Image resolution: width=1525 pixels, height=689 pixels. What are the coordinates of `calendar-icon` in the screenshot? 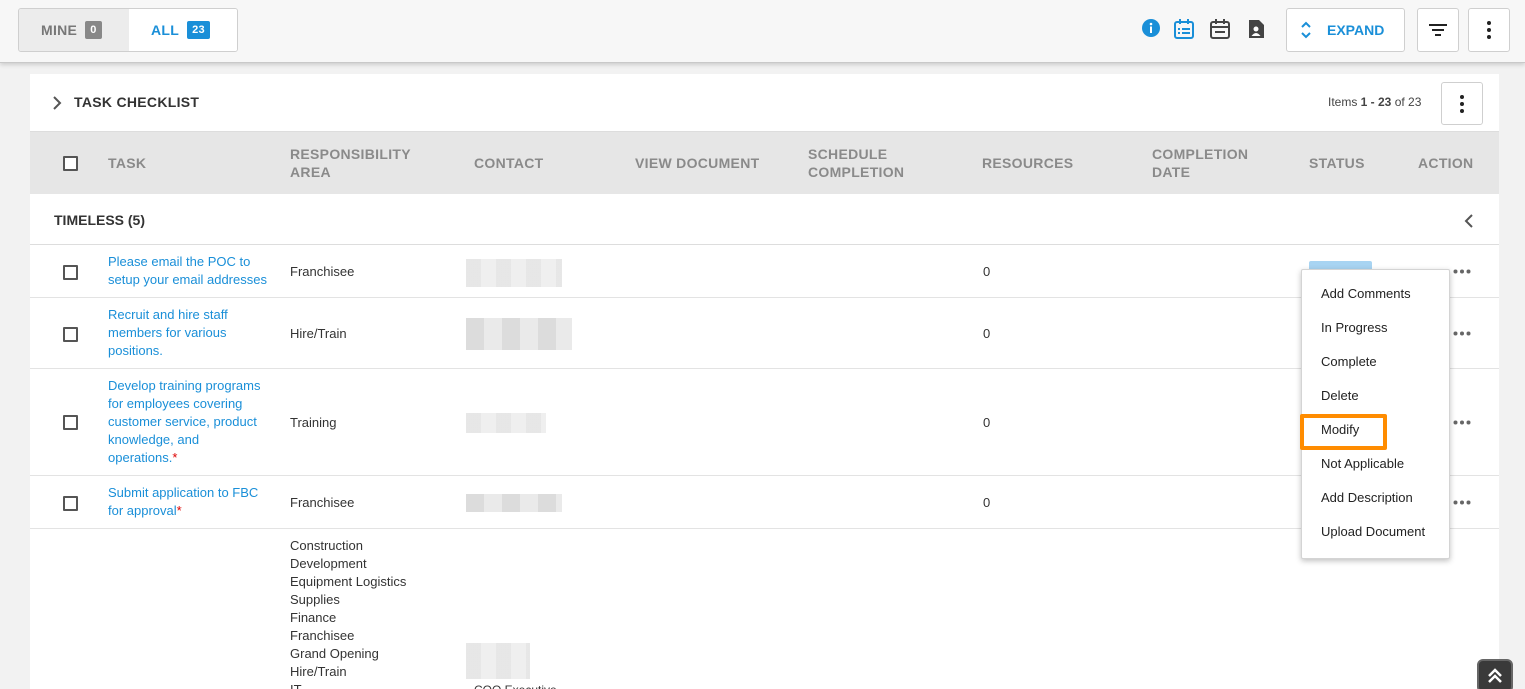 It's located at (1220, 29).